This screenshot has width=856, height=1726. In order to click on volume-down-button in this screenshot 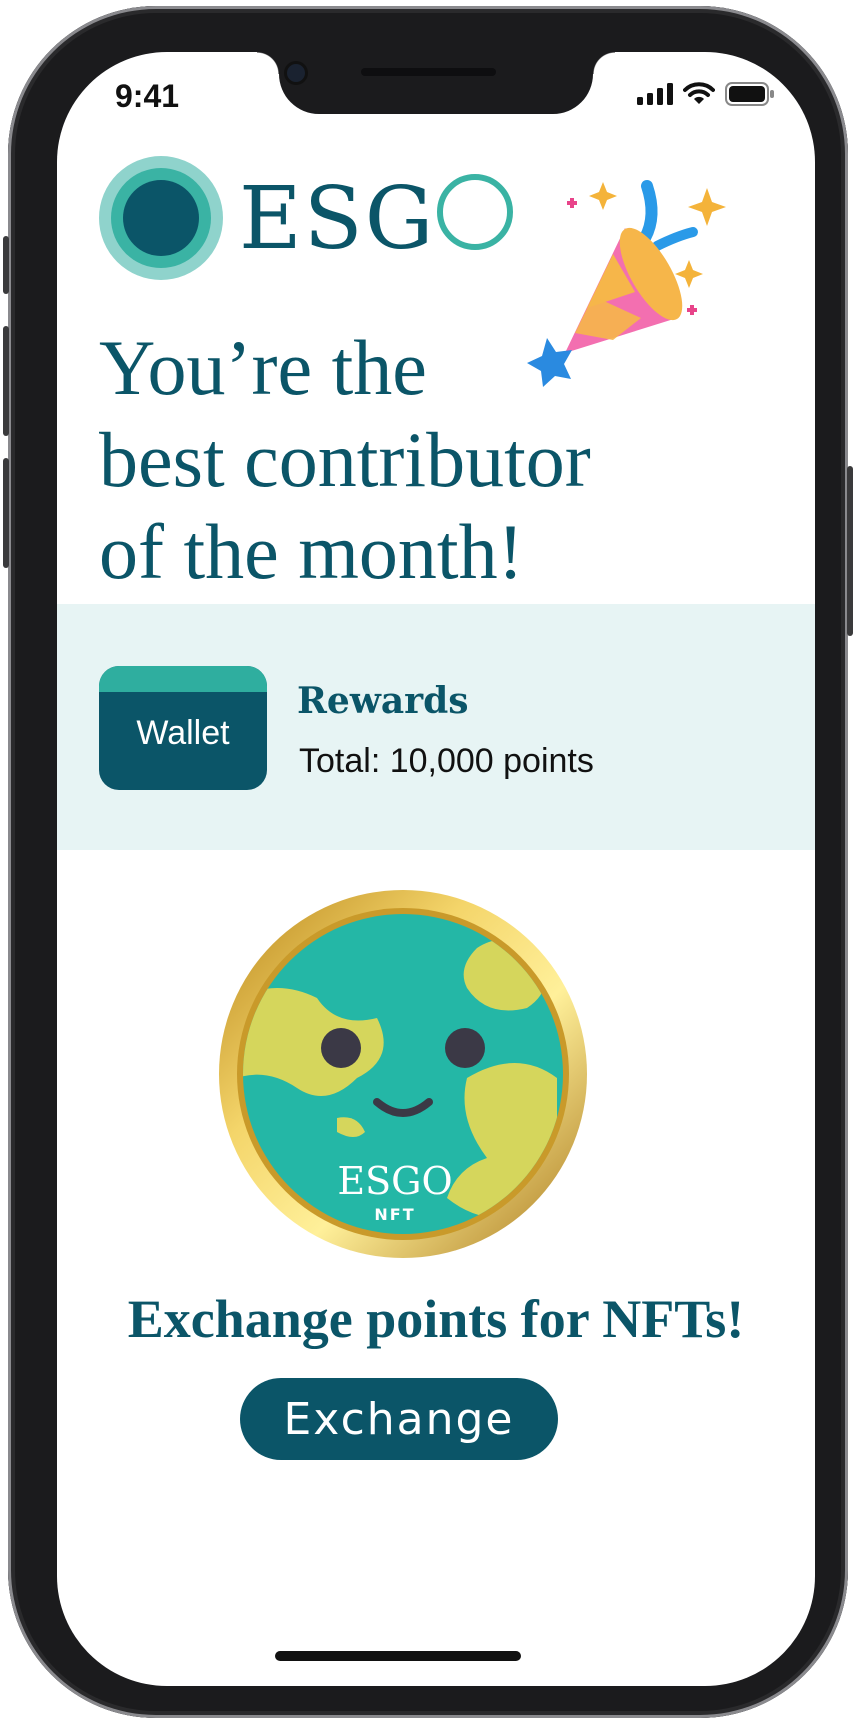, I will do `click(6, 513)`.